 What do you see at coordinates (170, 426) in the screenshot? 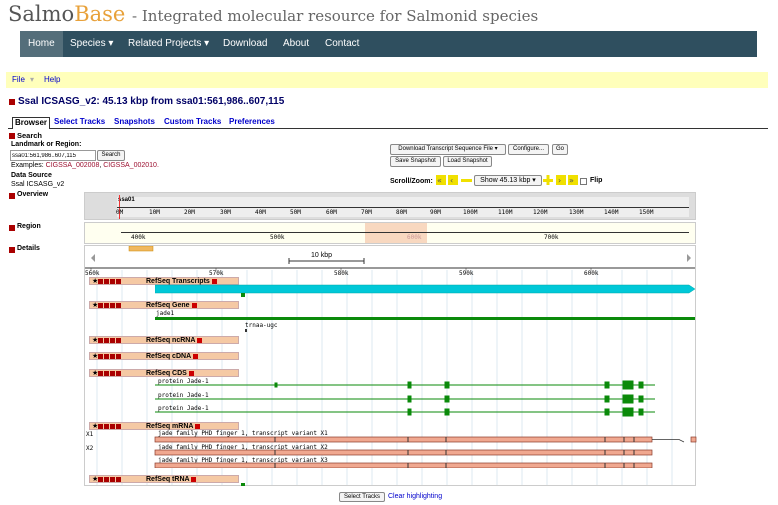
I see `track-title: RefSeq mRNA` at bounding box center [170, 426].